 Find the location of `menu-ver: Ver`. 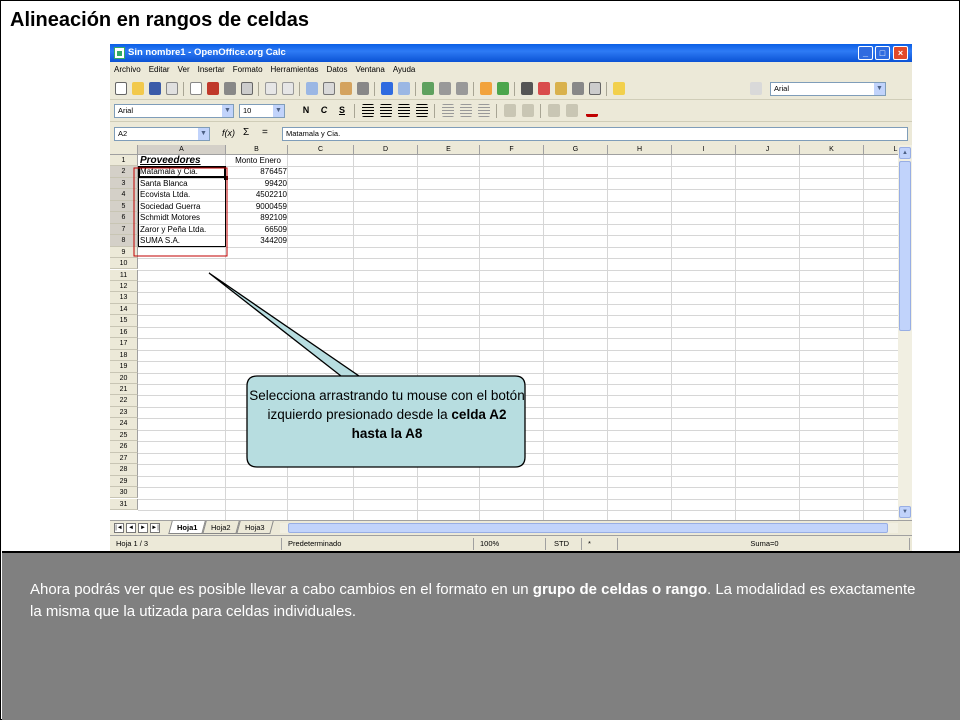

menu-ver: Ver is located at coordinates (184, 70).